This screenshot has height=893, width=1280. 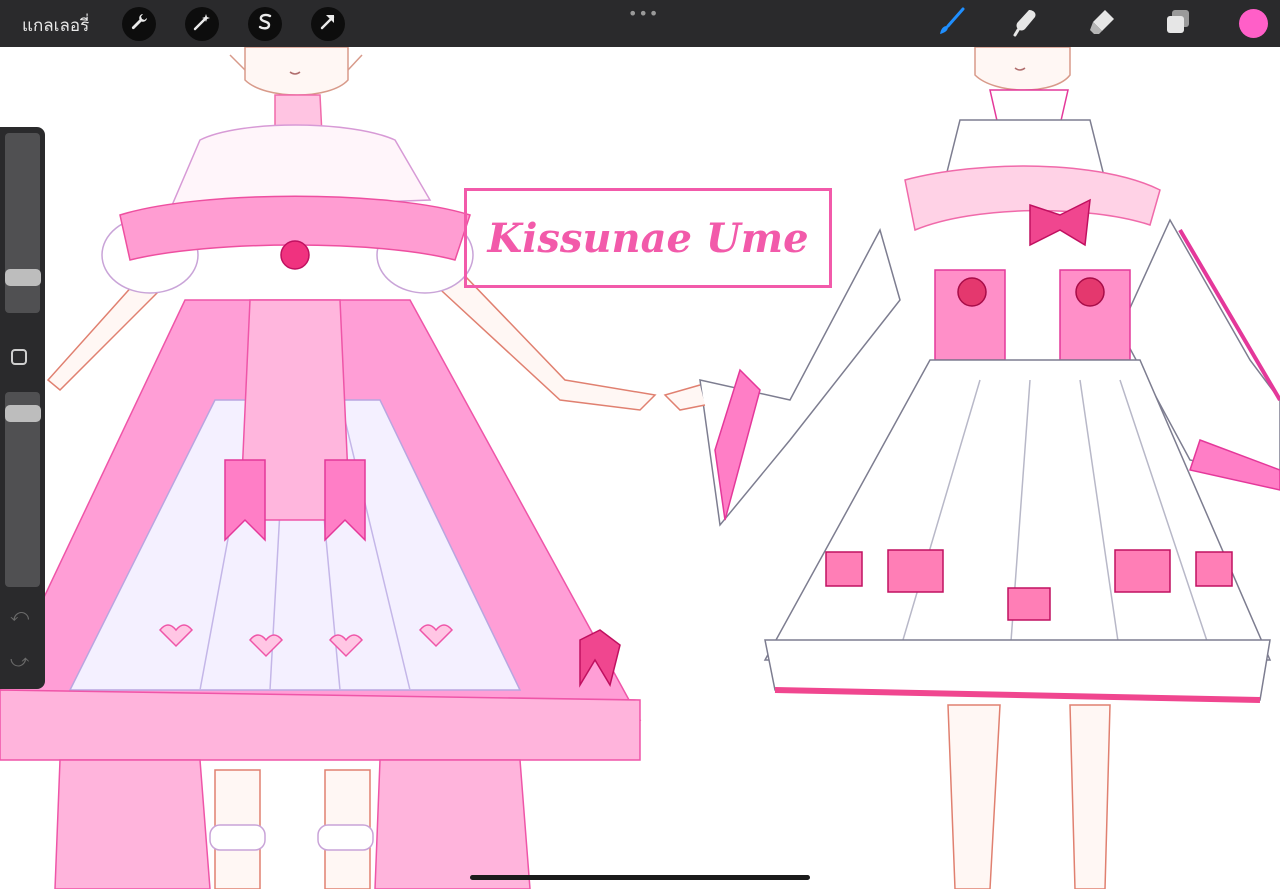 I want to click on top-toolbar: แกลเลอรี่ •••, so click(x=640, y=23).